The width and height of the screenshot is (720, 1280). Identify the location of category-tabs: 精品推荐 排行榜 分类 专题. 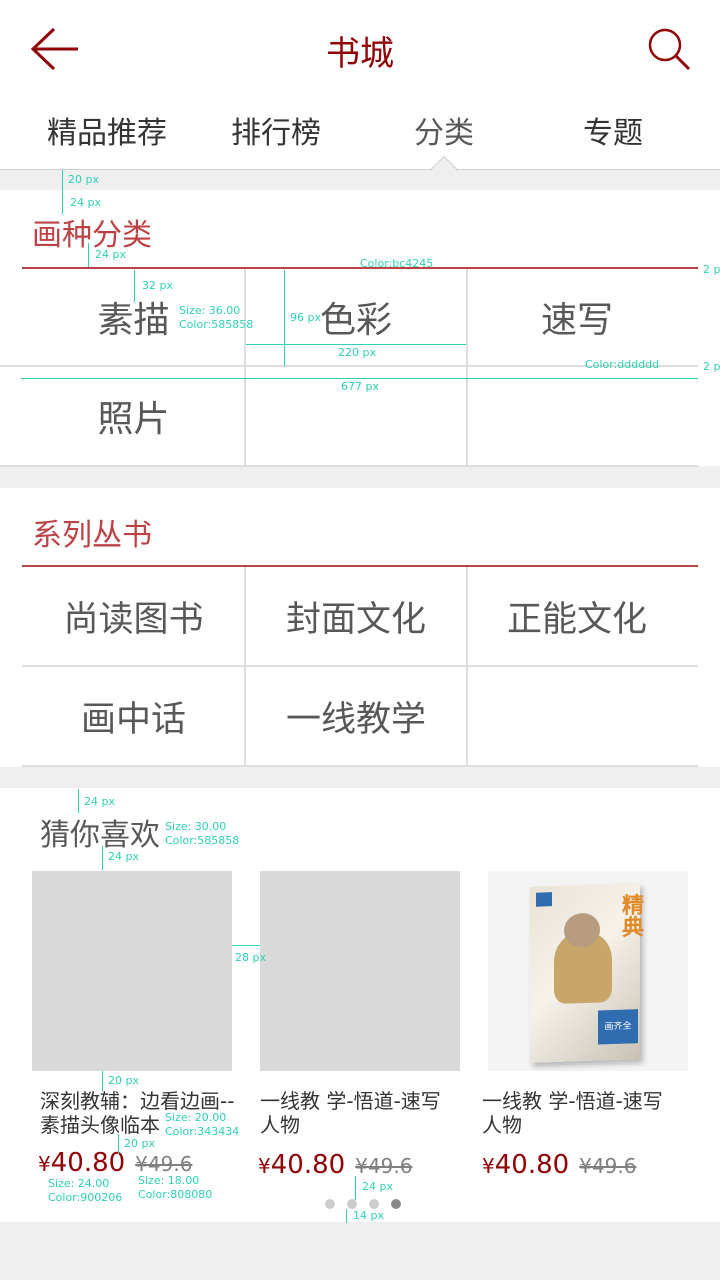
(360, 135).